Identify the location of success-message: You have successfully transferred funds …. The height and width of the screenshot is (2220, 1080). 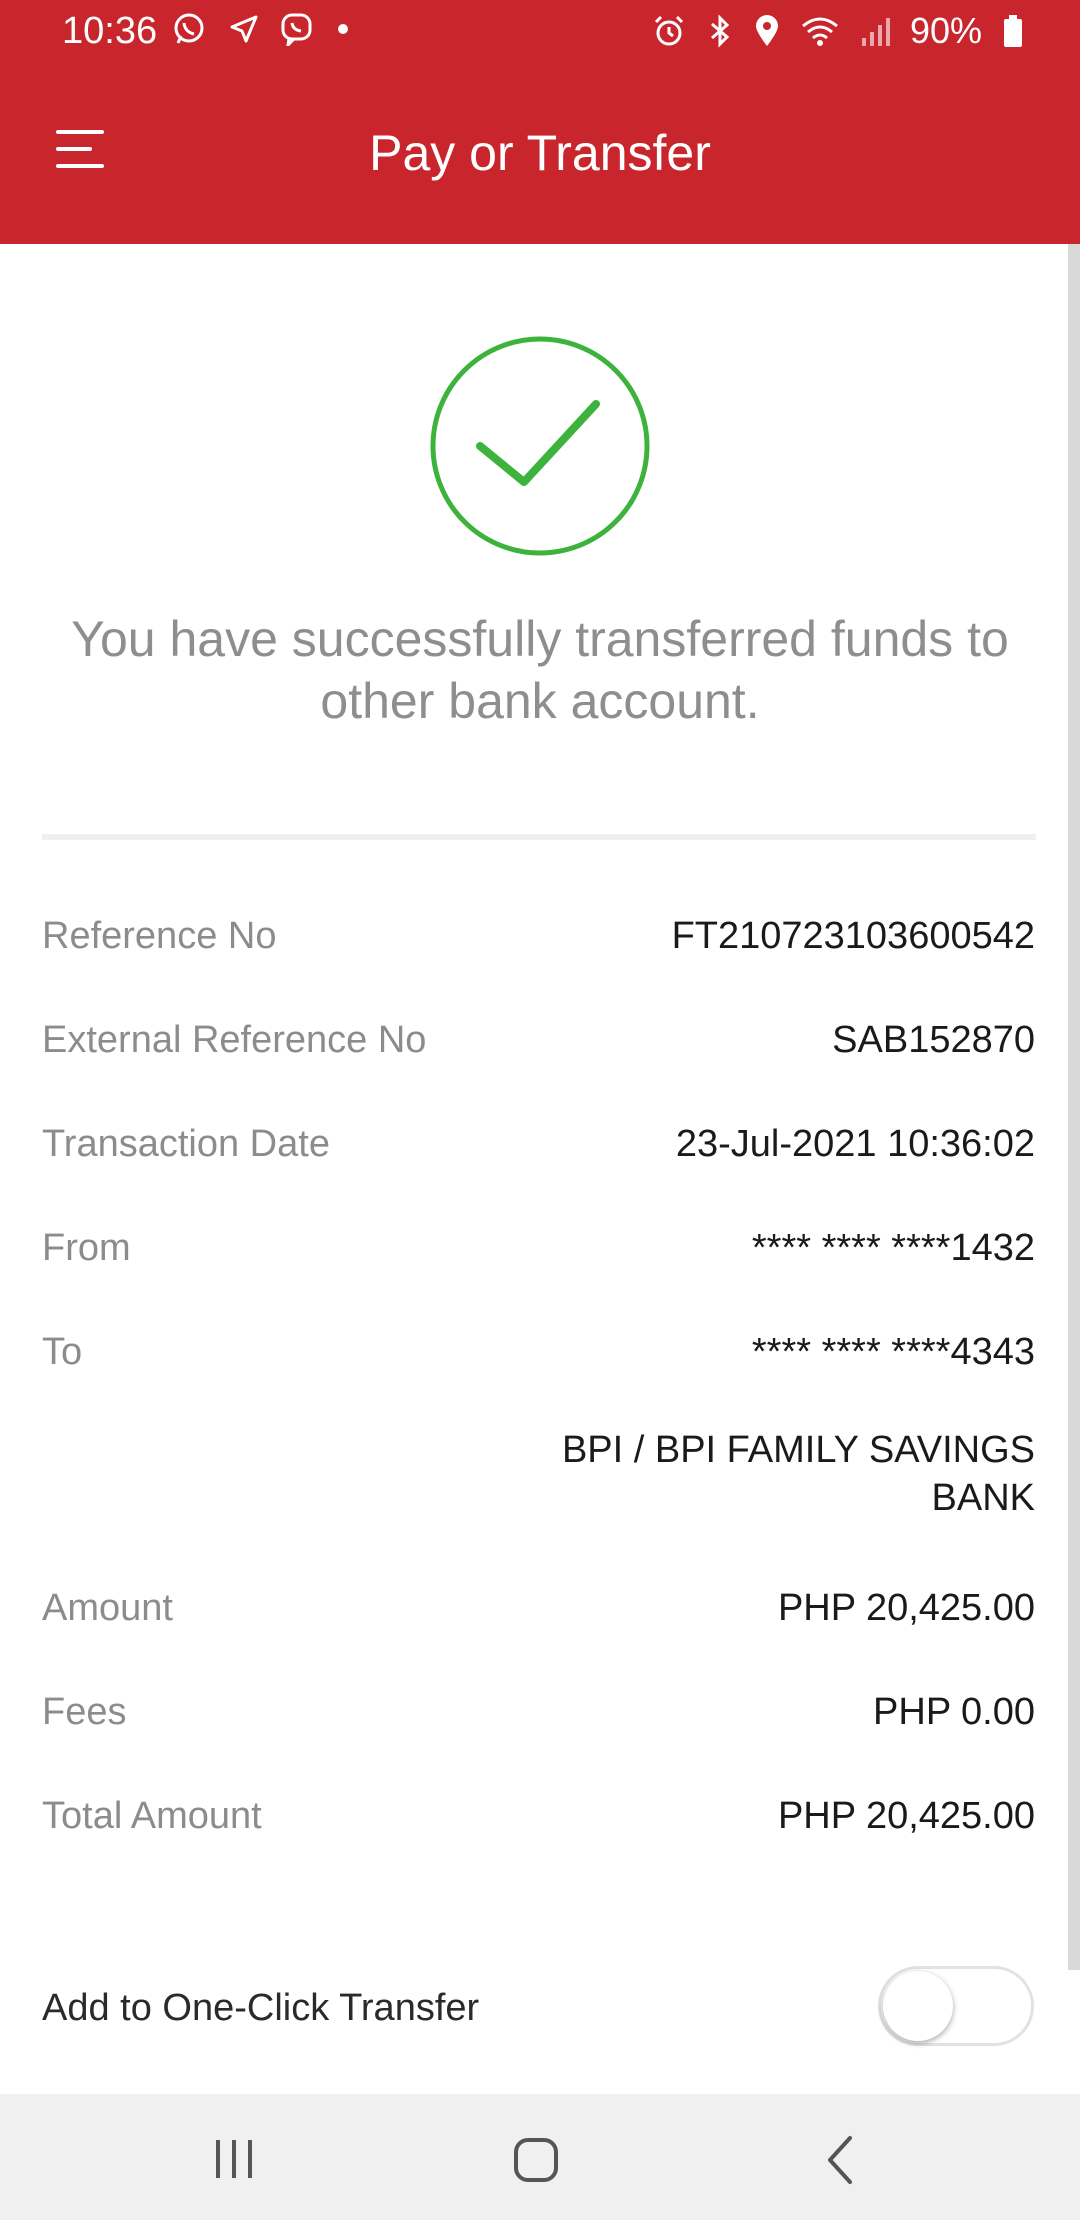
(540, 670).